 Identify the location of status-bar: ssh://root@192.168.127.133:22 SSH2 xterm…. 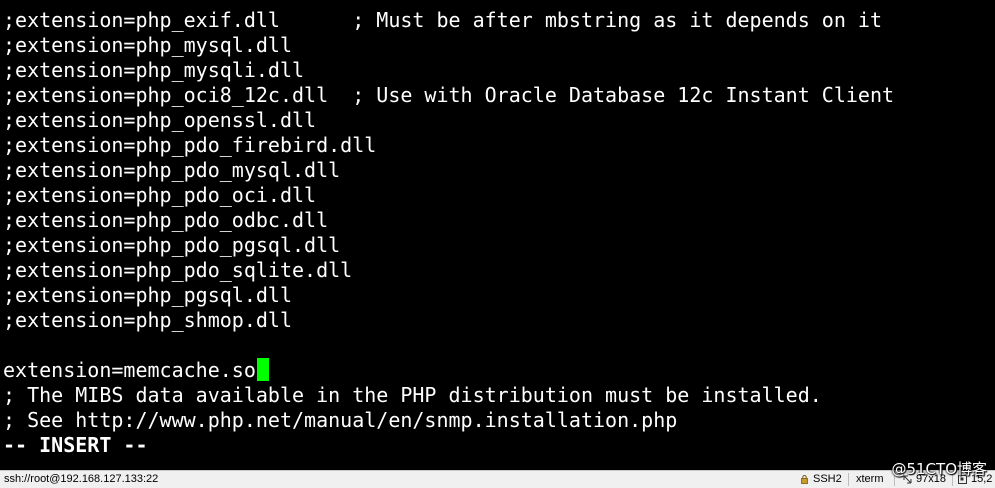
(497, 479).